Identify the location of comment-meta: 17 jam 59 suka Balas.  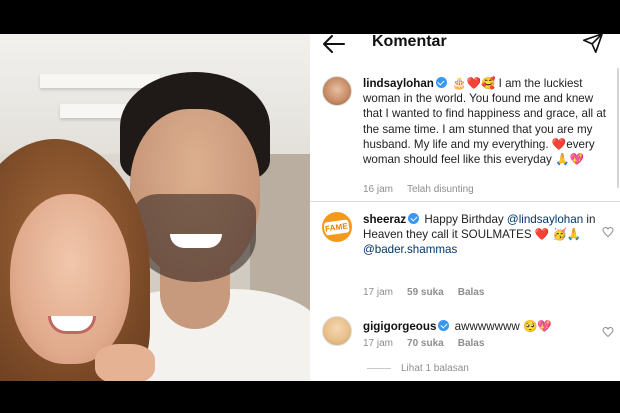
(423, 292).